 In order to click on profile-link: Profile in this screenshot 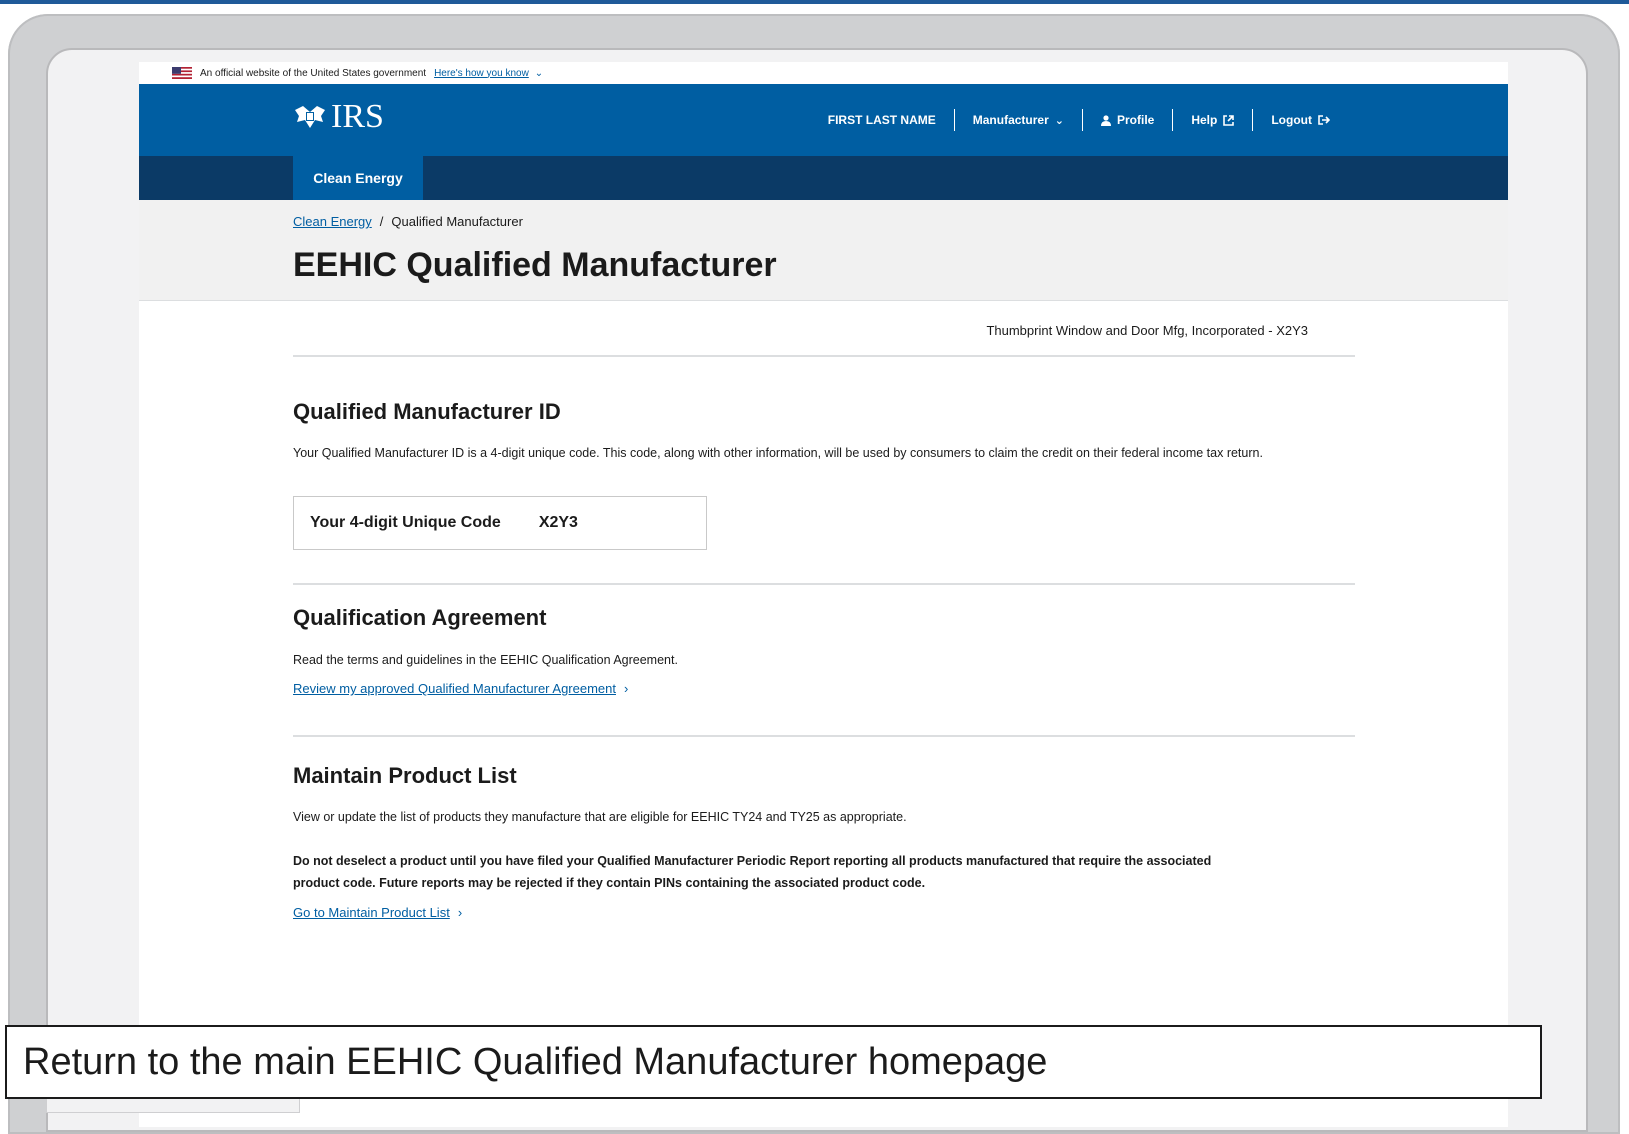, I will do `click(1127, 120)`.